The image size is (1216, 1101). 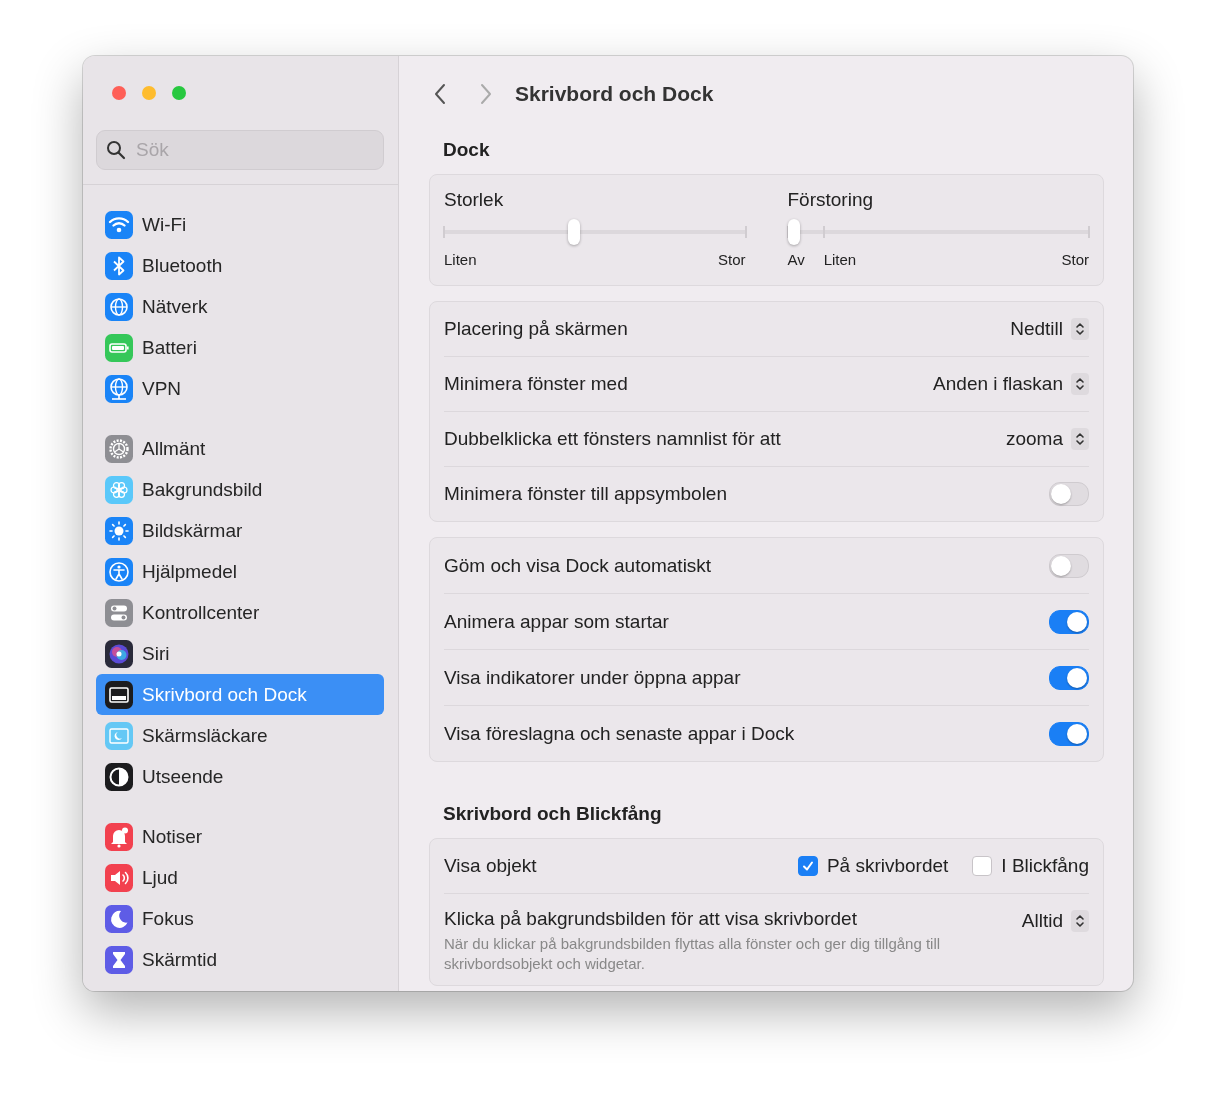 What do you see at coordinates (536, 384) in the screenshot?
I see `setting-label: Minimera fönster med` at bounding box center [536, 384].